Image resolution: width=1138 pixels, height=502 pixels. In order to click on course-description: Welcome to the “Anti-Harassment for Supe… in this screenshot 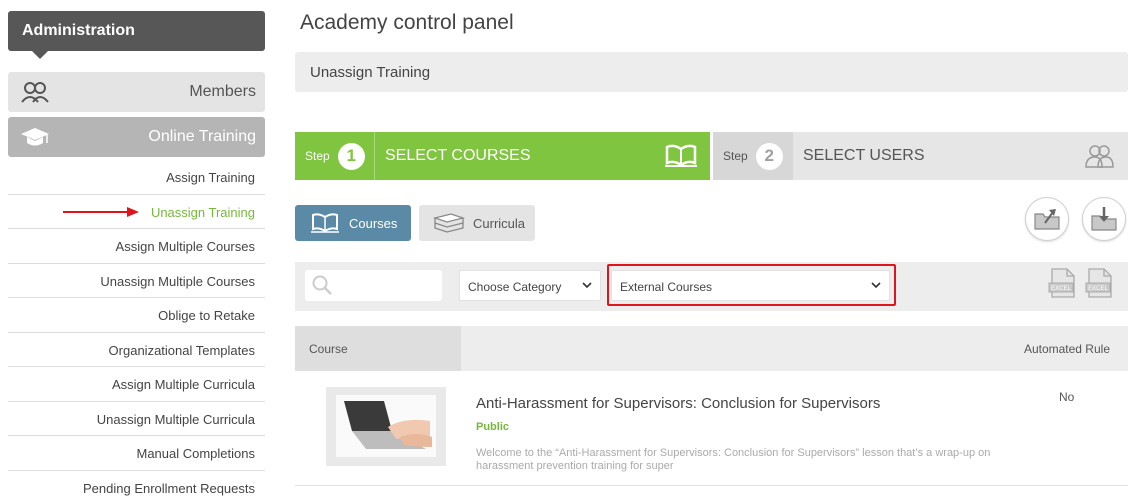, I will do `click(733, 459)`.